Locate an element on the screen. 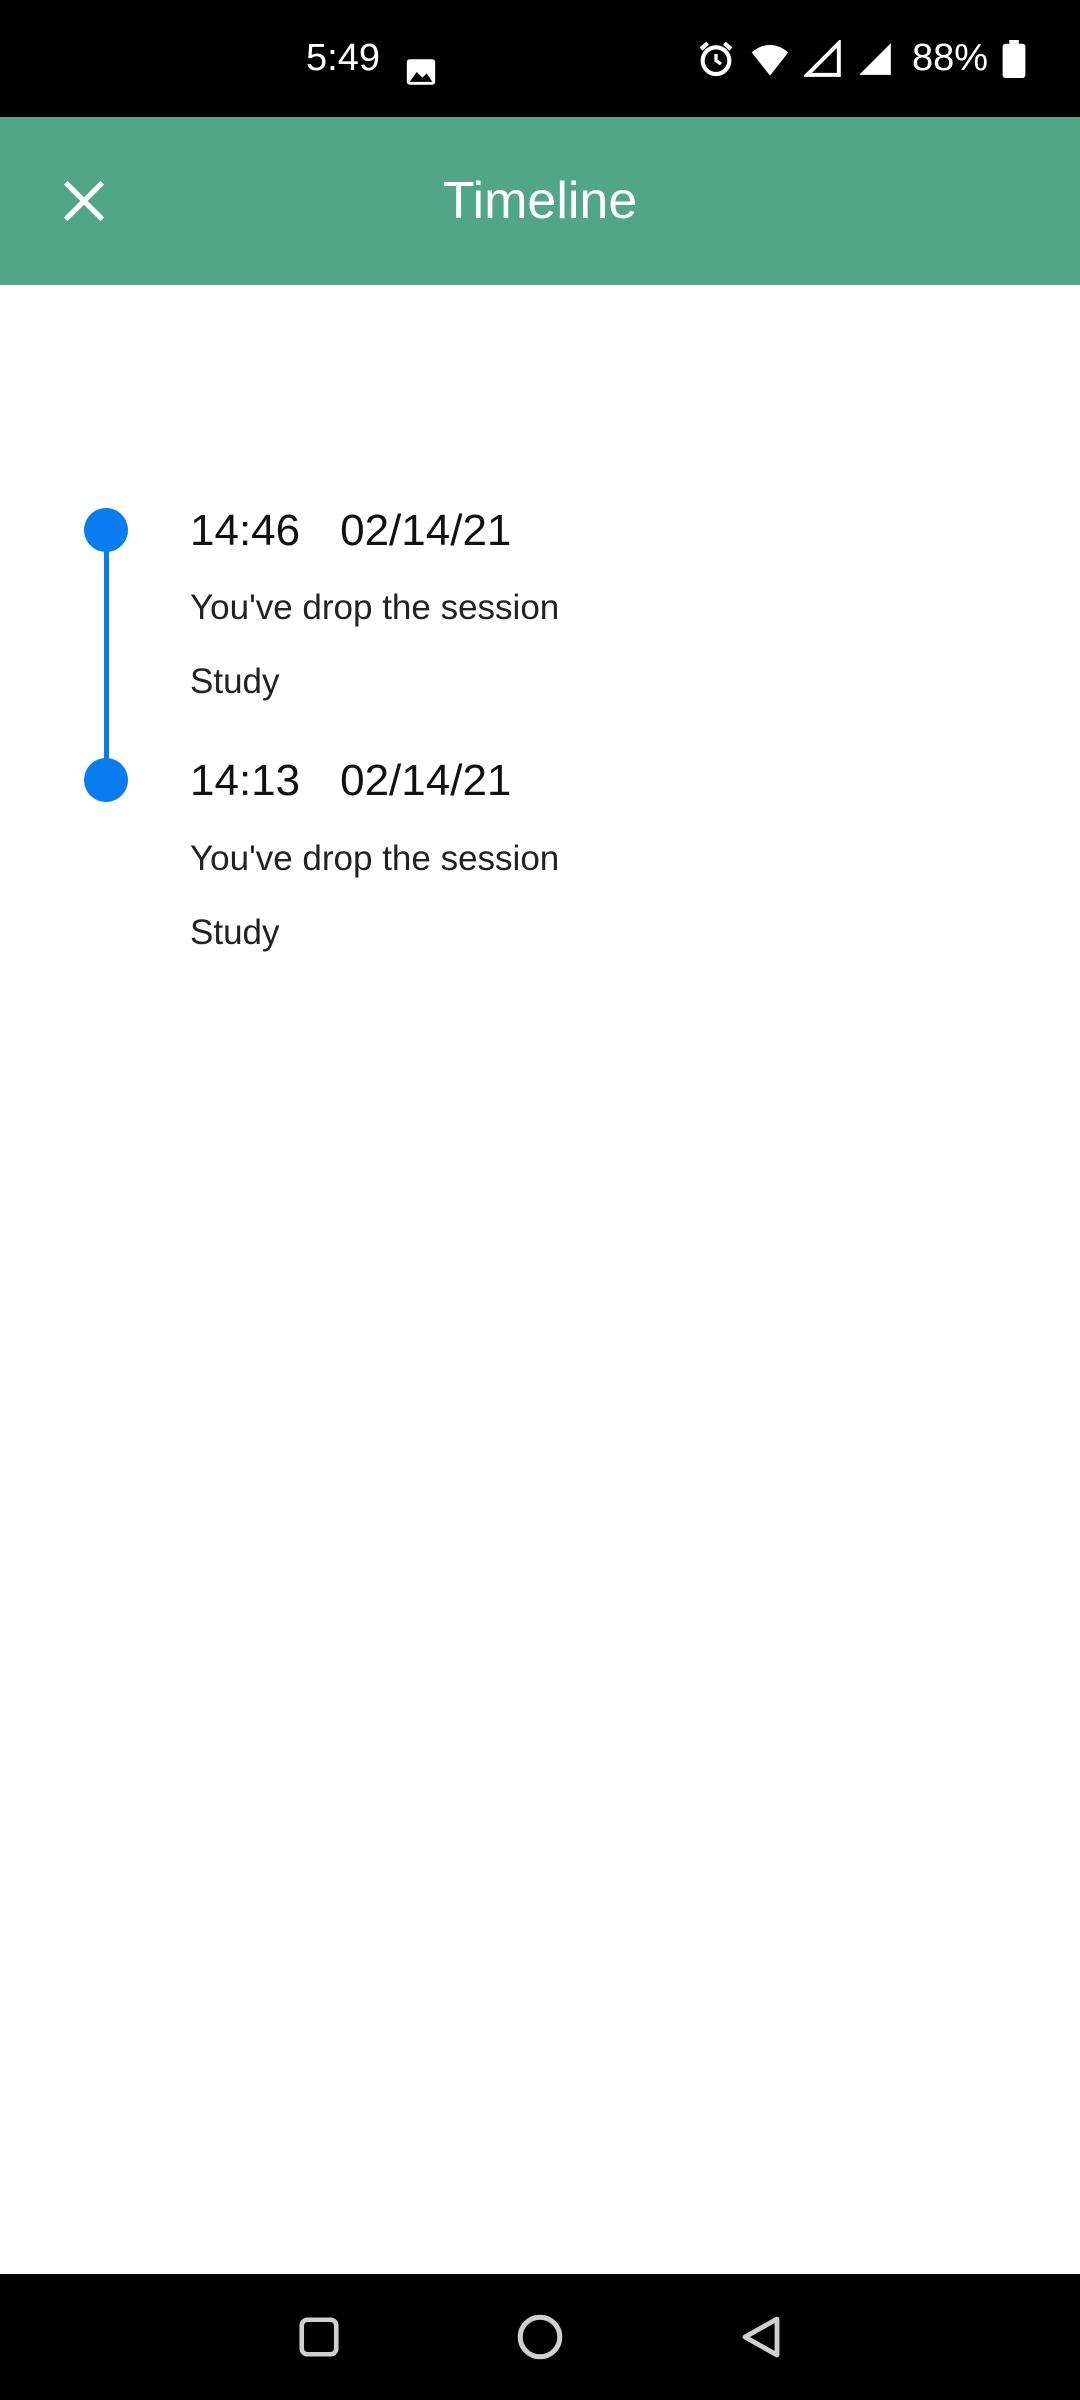 The height and width of the screenshot is (2400, 1080). entry-time: 14:46 is located at coordinates (245, 530).